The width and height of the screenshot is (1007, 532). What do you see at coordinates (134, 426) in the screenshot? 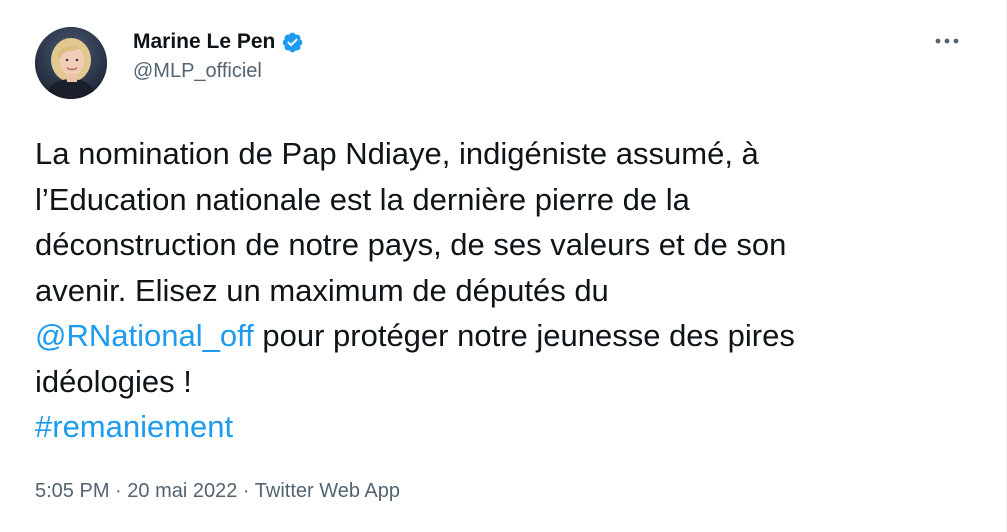
I see `hashtag-link: #remaniement` at bounding box center [134, 426].